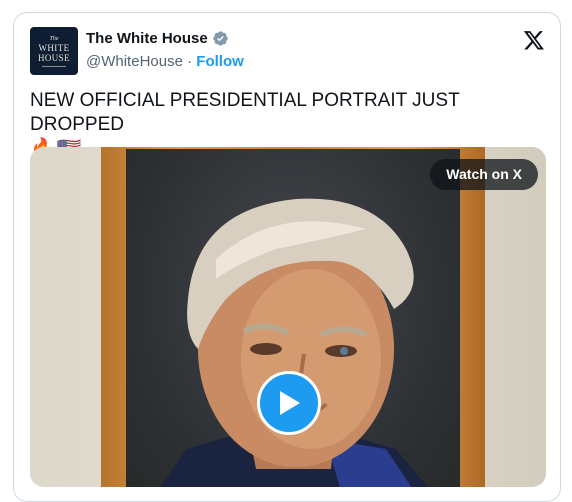 This screenshot has height=502, width=572. I want to click on play-button, so click(289, 403).